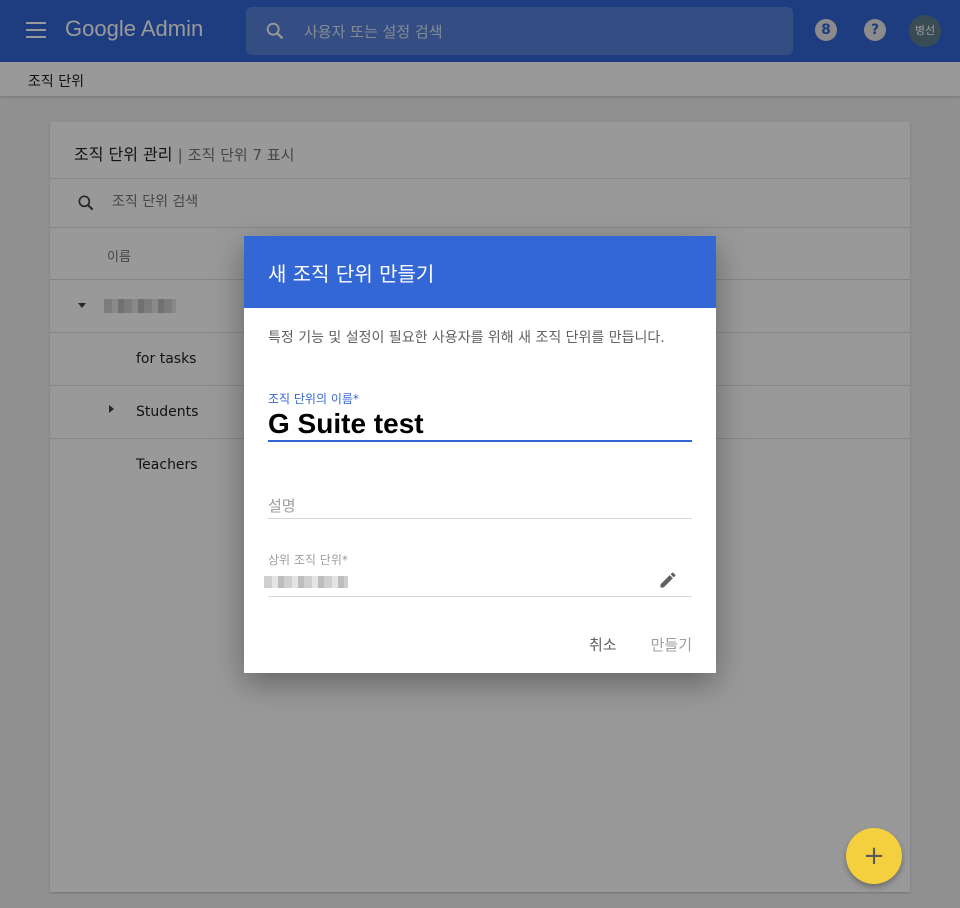  I want to click on redacted-parent-name, so click(306, 582).